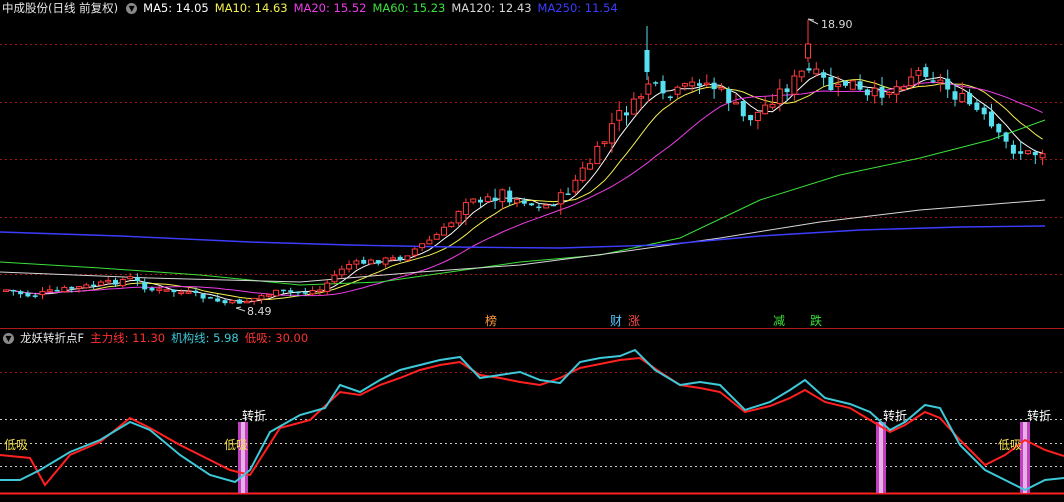 The image size is (1064, 502). I want to click on event-tag-zhang: 涨, so click(634, 320).